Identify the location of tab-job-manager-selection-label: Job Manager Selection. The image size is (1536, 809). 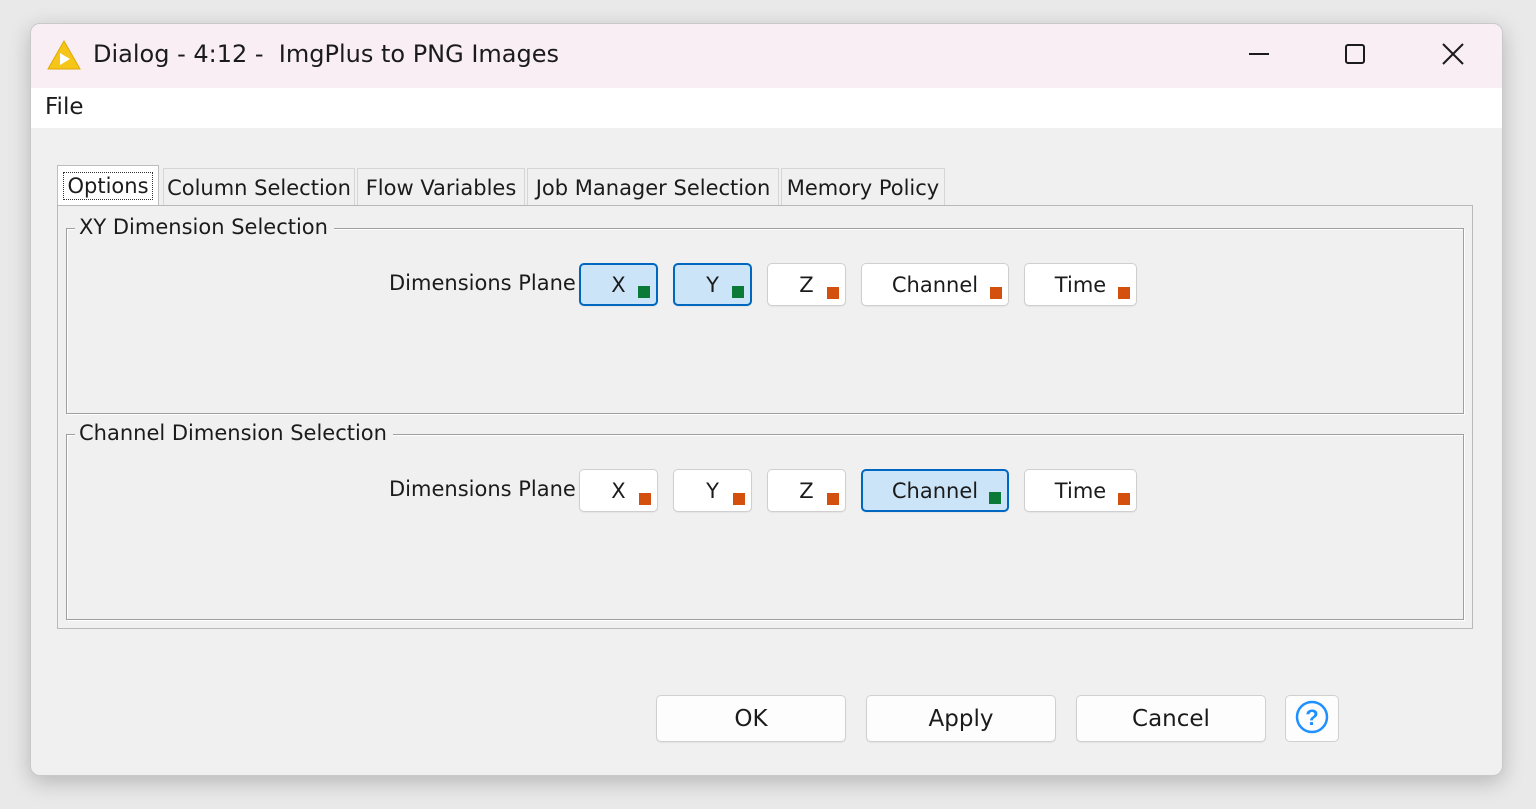
(653, 187).